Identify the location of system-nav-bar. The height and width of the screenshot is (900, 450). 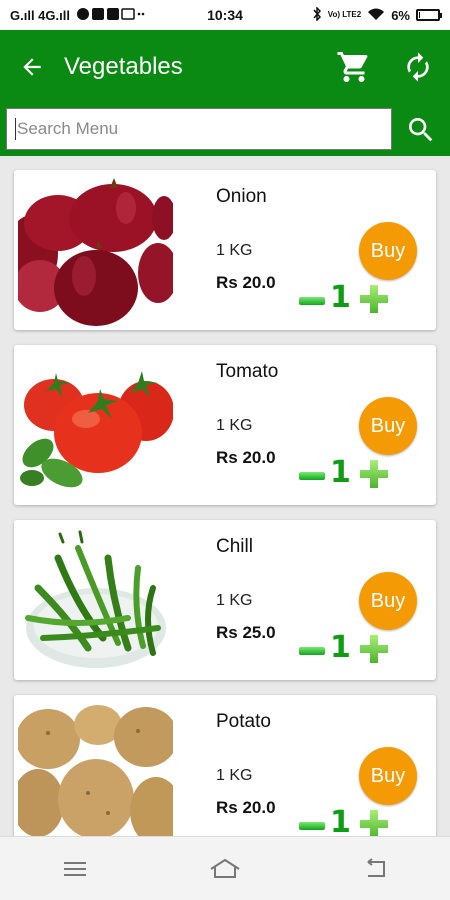
(225, 868).